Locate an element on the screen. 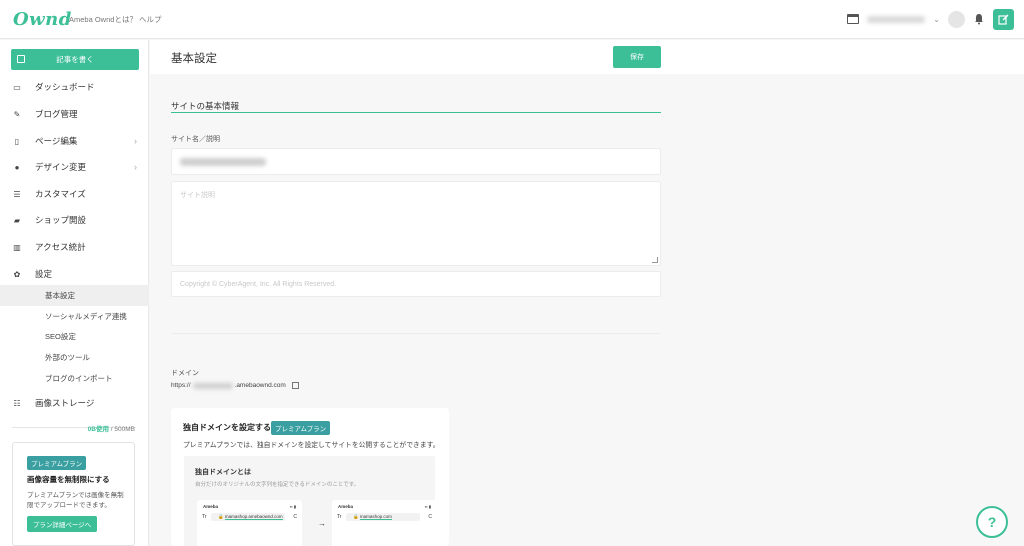 The height and width of the screenshot is (546, 1024). storage-usage: 0B使用 / 500MB is located at coordinates (111, 428).